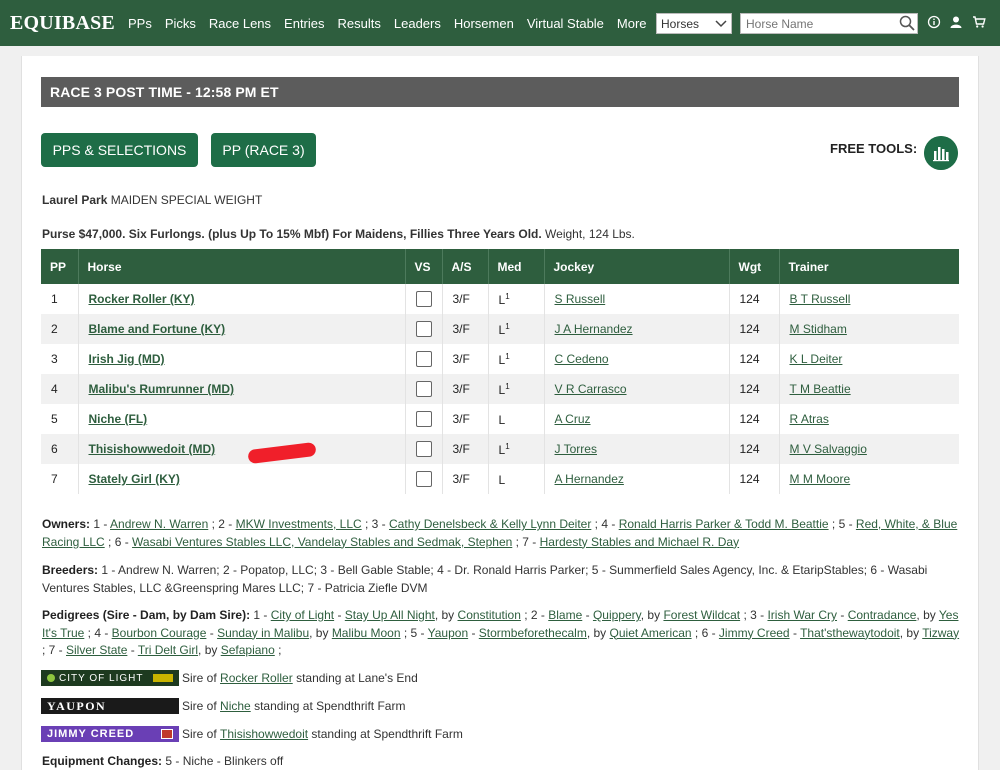 Image resolution: width=1000 pixels, height=770 pixels. Describe the element at coordinates (701, 615) in the screenshot. I see `damsire-link: Forest Wildcat` at that location.